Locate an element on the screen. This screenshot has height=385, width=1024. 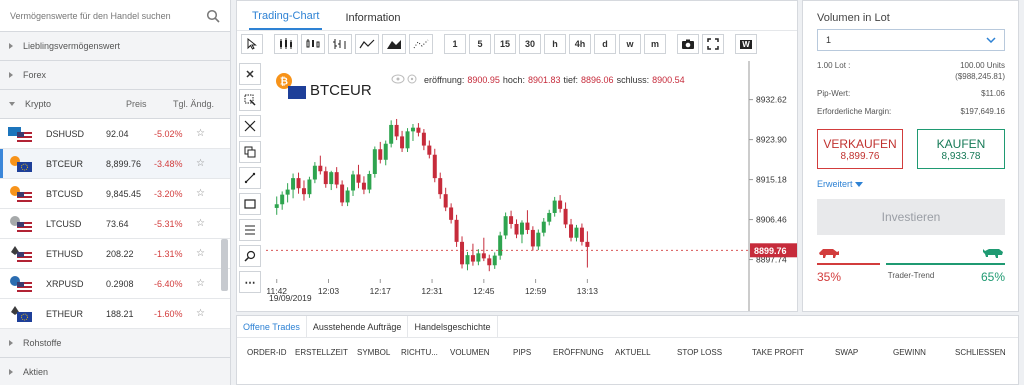
list-scrollbar is located at coordinates (224, 265).